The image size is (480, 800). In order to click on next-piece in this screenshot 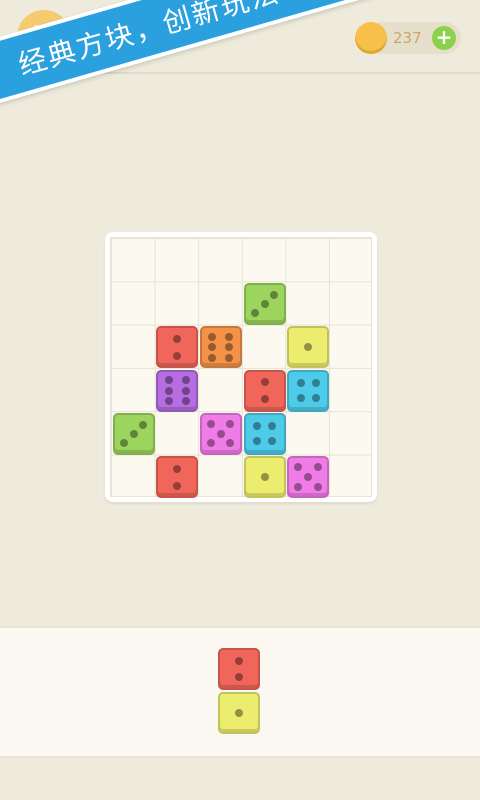, I will do `click(240, 693)`.